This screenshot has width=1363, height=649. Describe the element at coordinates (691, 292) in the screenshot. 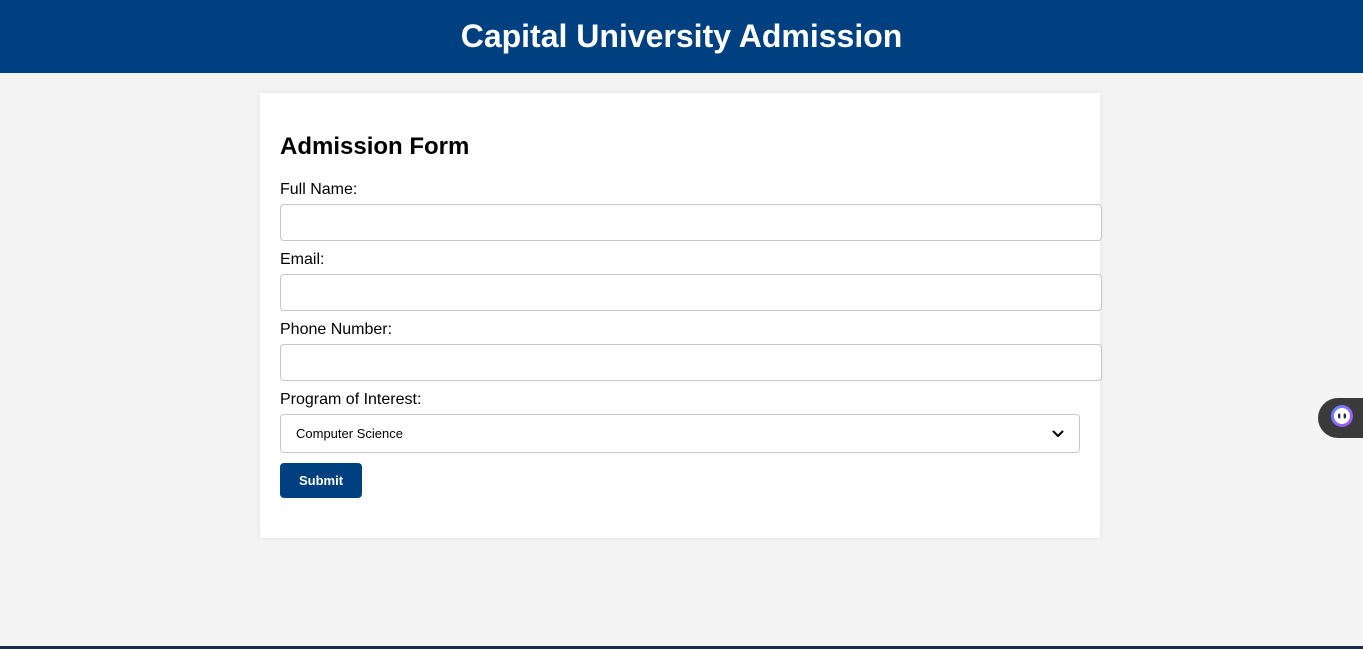

I see `email-input` at that location.